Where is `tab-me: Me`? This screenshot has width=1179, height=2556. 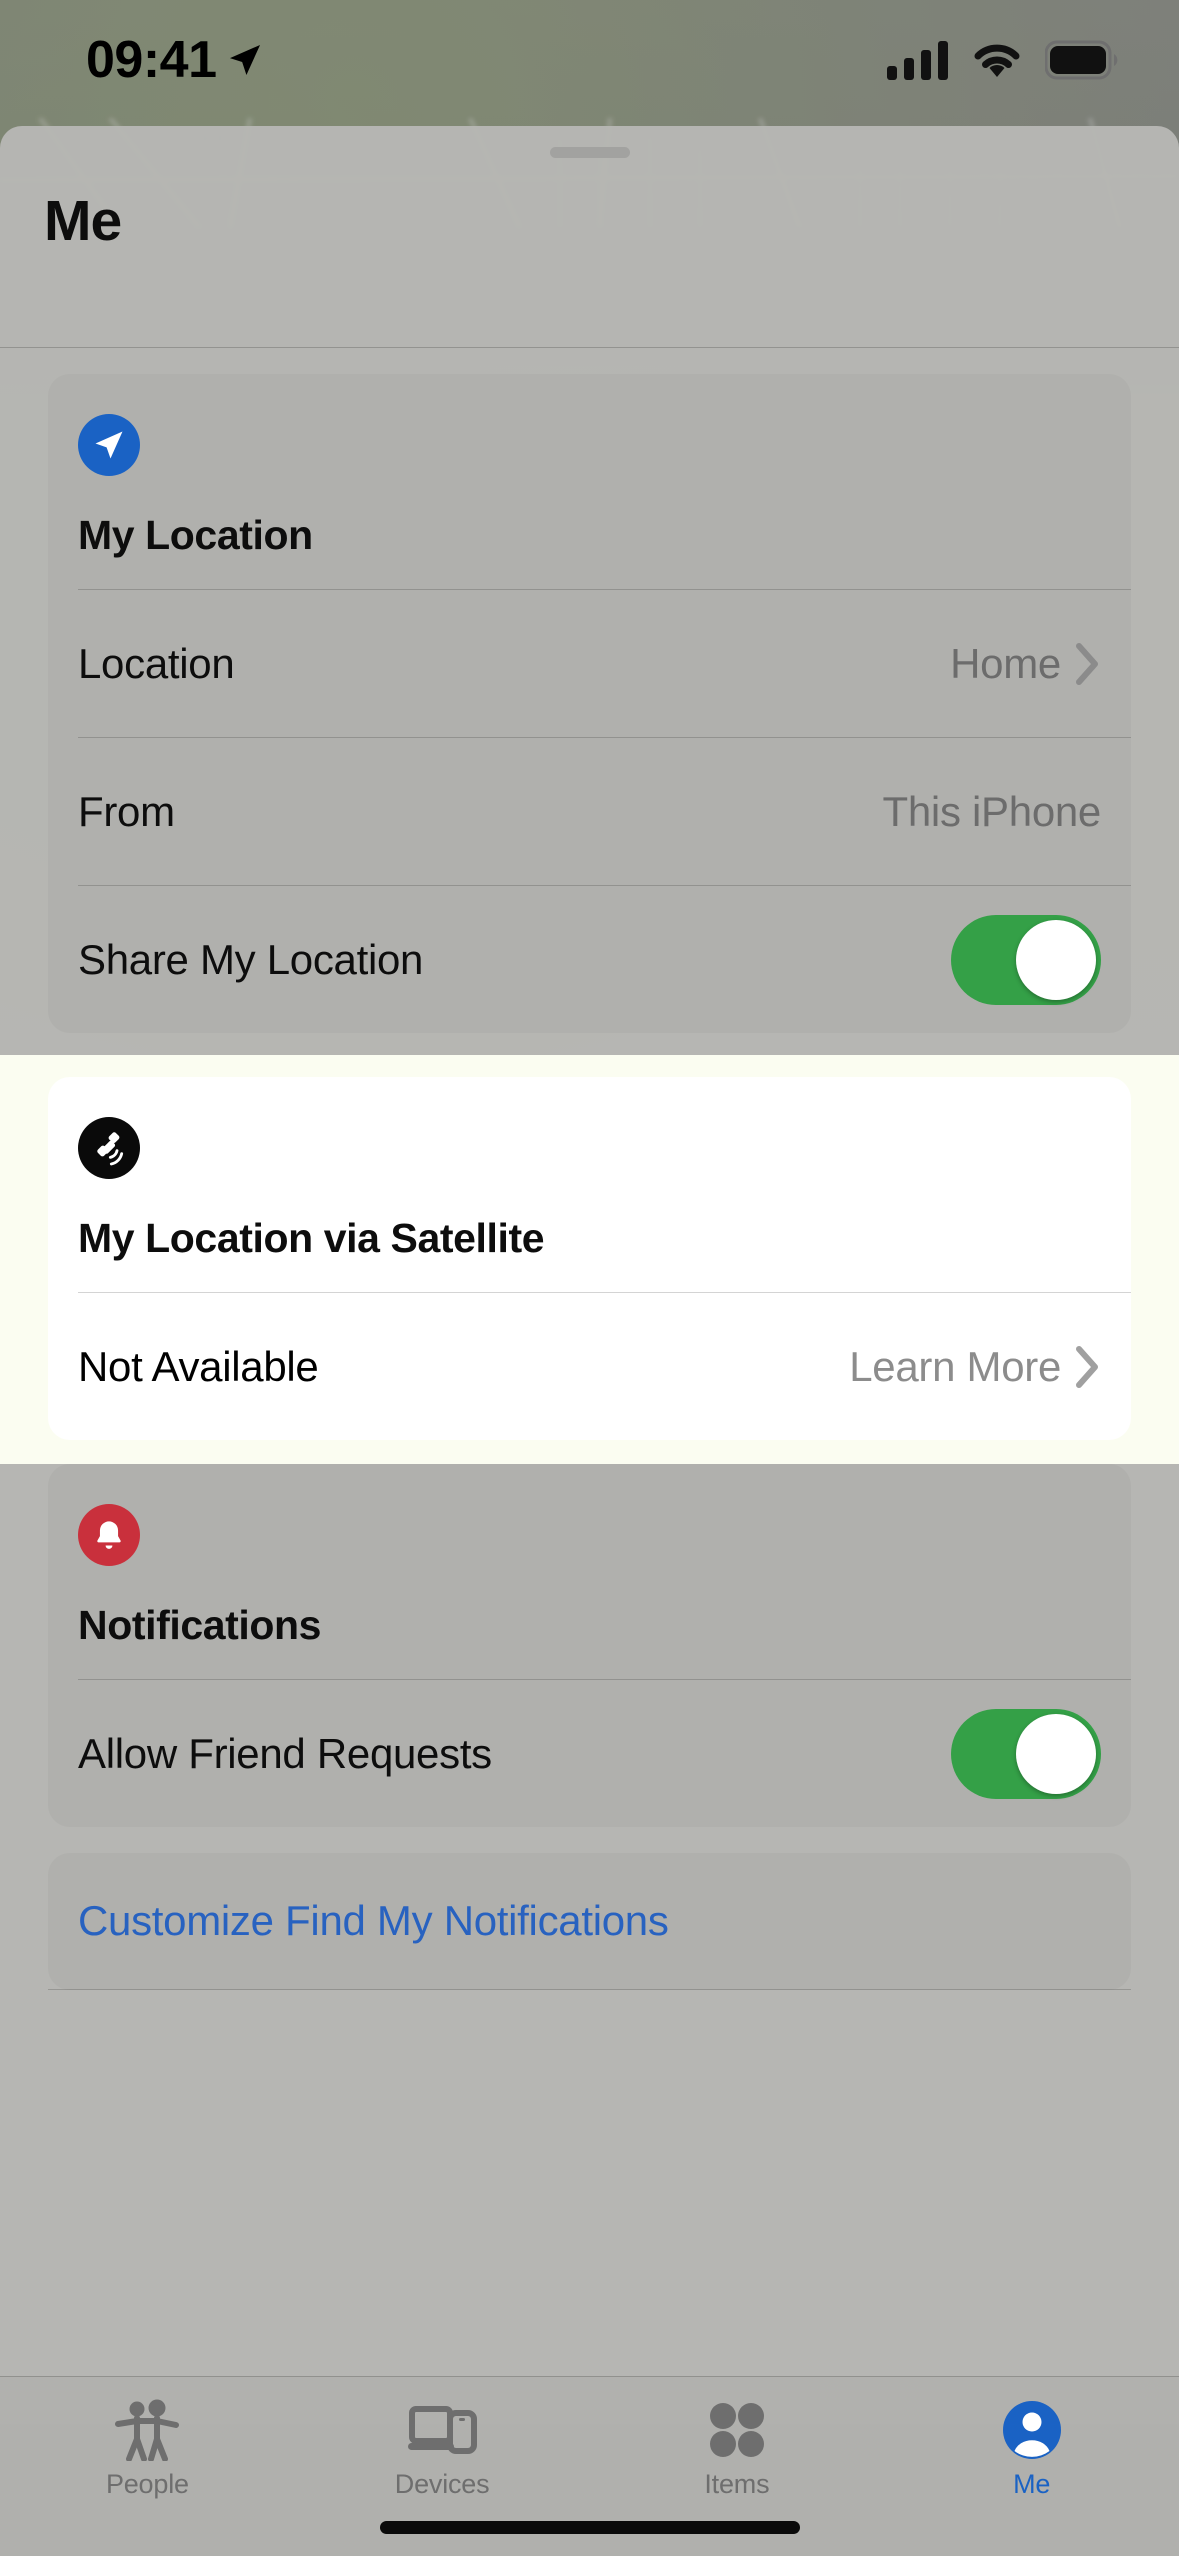 tab-me: Me is located at coordinates (1031, 2466).